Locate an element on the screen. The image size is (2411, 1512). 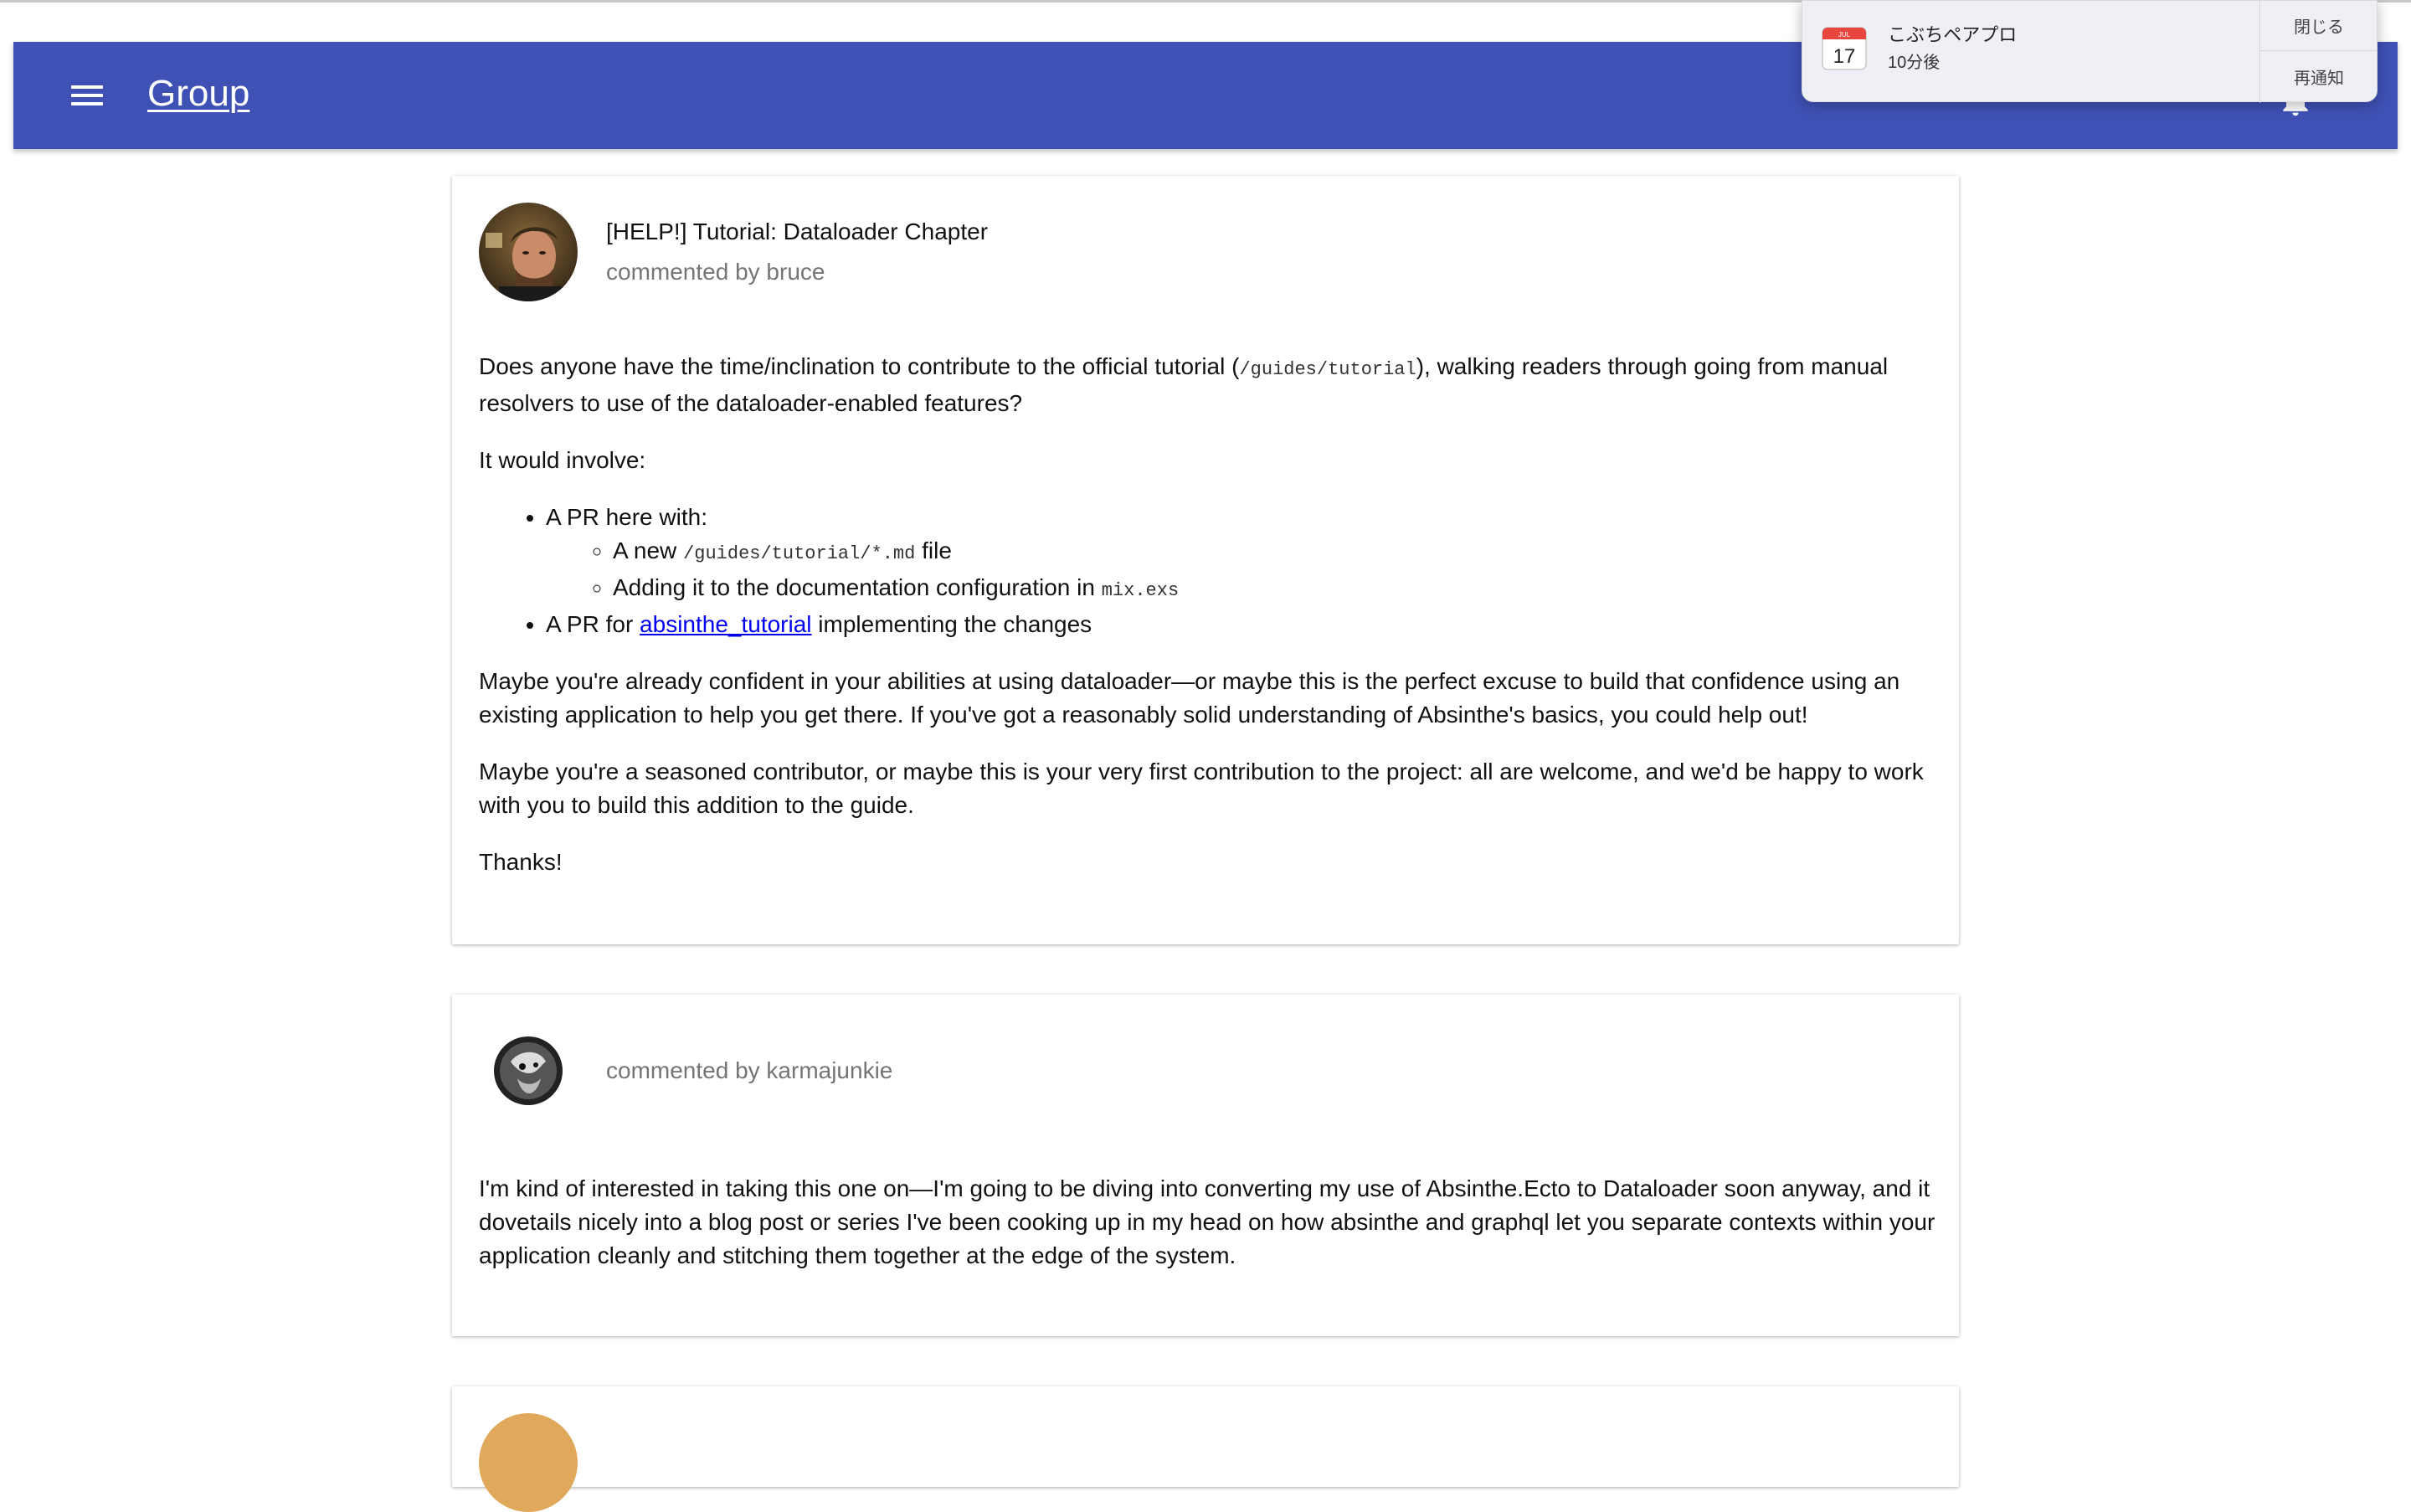
list-item: A new /guides/tutorial/*.md file is located at coordinates (1274, 552).